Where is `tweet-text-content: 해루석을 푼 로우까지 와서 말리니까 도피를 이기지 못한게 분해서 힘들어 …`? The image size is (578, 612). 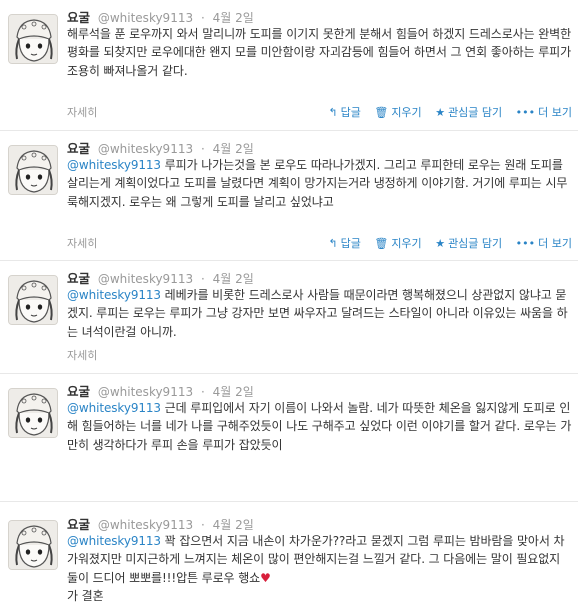 tweet-text-content: 해루석을 푼 로우까지 와서 말리니까 도피를 이기지 못한게 분해서 힘들어 … is located at coordinates (319, 52).